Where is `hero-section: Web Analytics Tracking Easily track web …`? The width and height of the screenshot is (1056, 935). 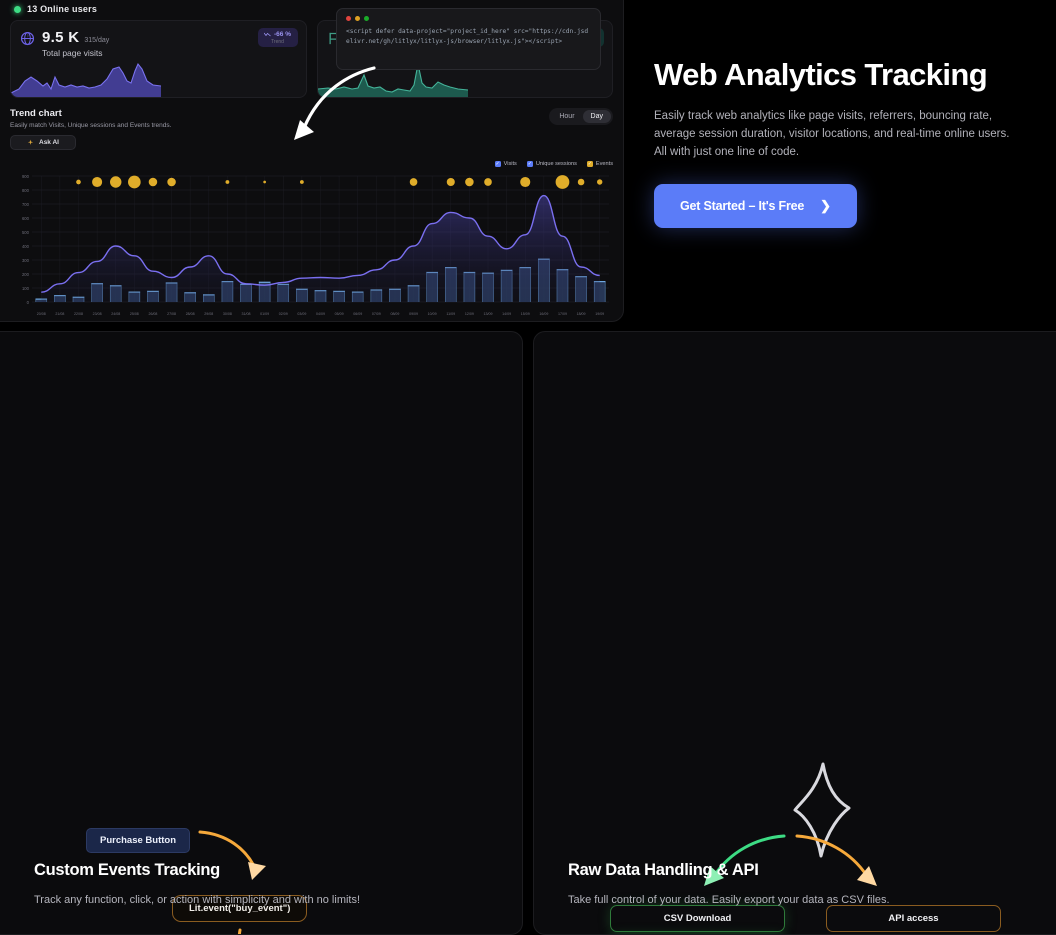 hero-section: Web Analytics Tracking Easily track web … is located at coordinates (840, 161).